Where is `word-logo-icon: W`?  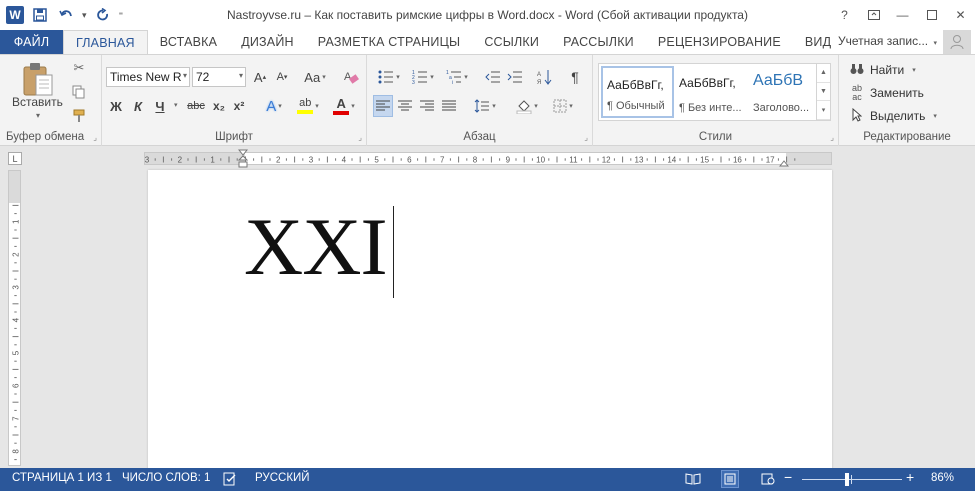
word-logo-icon: W is located at coordinates (15, 15).